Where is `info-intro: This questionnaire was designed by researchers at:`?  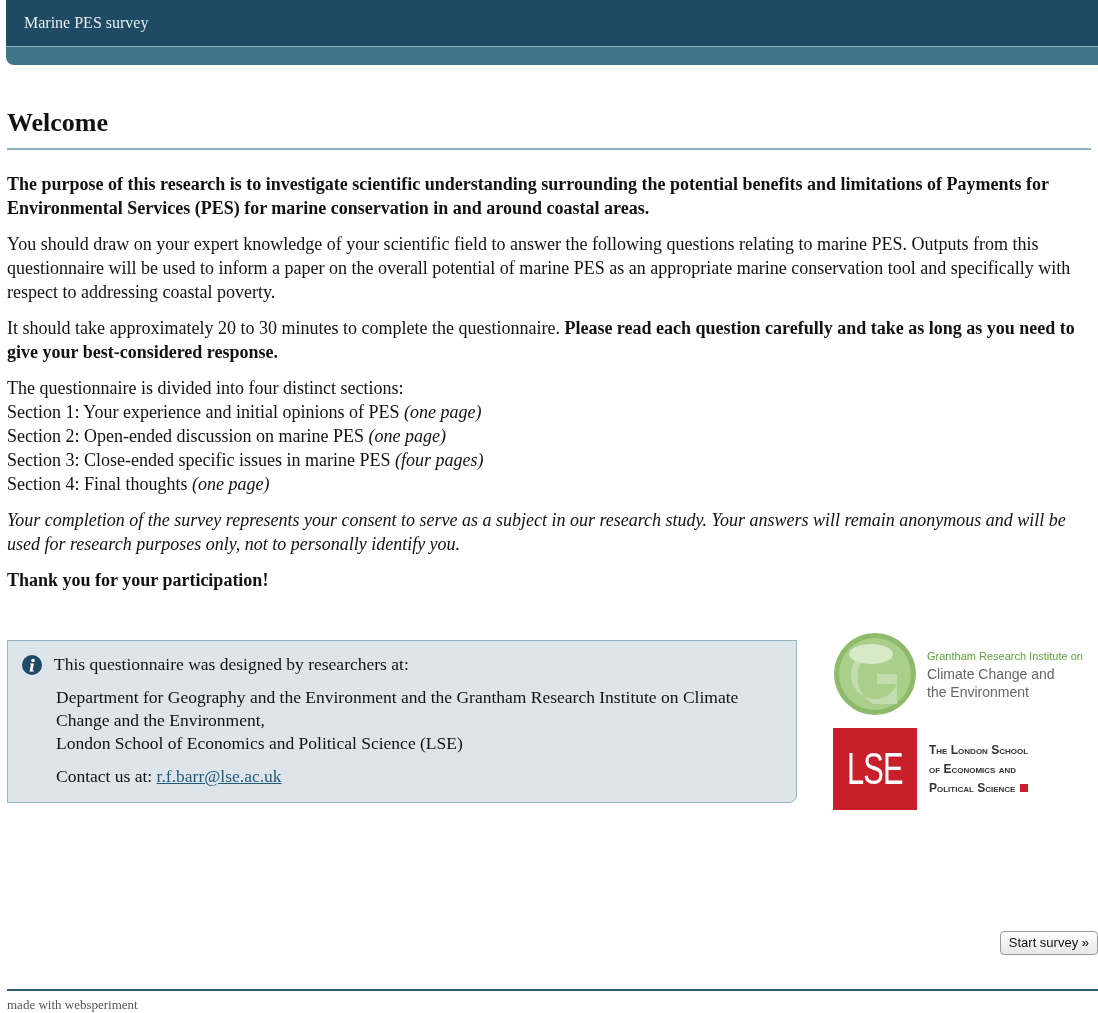 info-intro: This questionnaire was designed by researchers at: is located at coordinates (231, 664).